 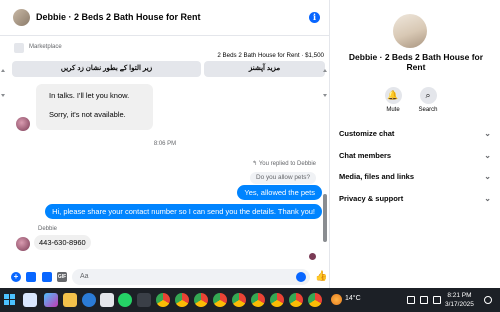 I want to click on section-privacy-support: Privacy & support ⌄, so click(x=415, y=199).